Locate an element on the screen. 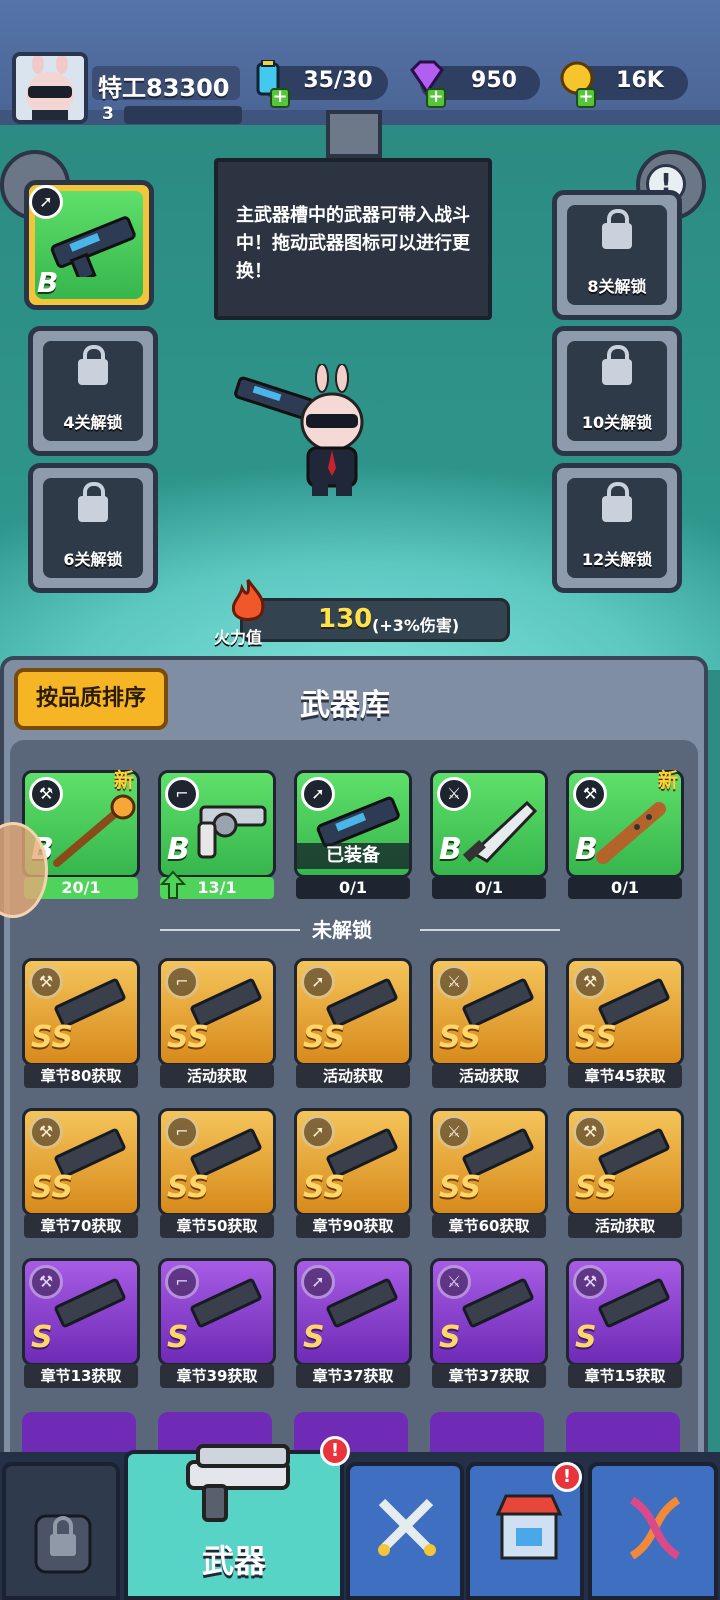 Image resolution: width=720 pixels, height=1600 pixels. source-label: 章节37获取 is located at coordinates (353, 1376).